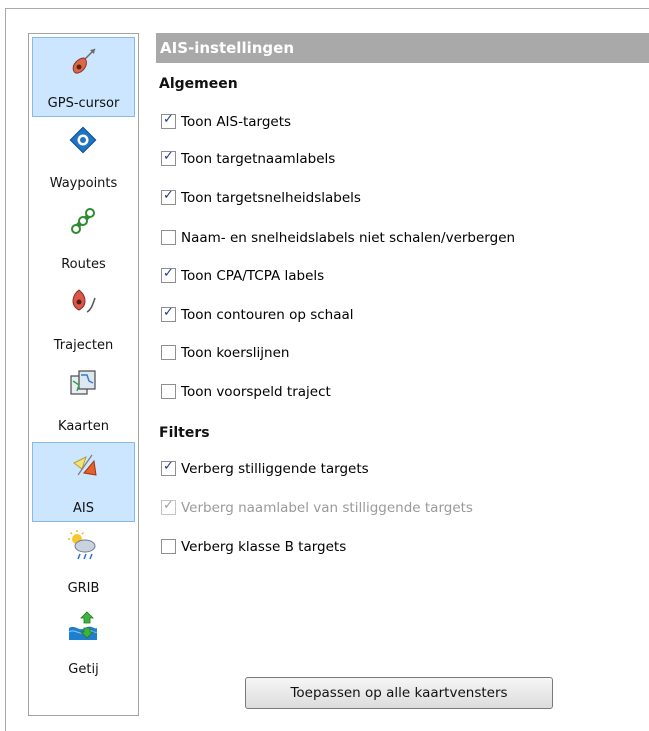  I want to click on option-show-target-speed-labels: Toon targetsnelheidslabels, so click(261, 197).